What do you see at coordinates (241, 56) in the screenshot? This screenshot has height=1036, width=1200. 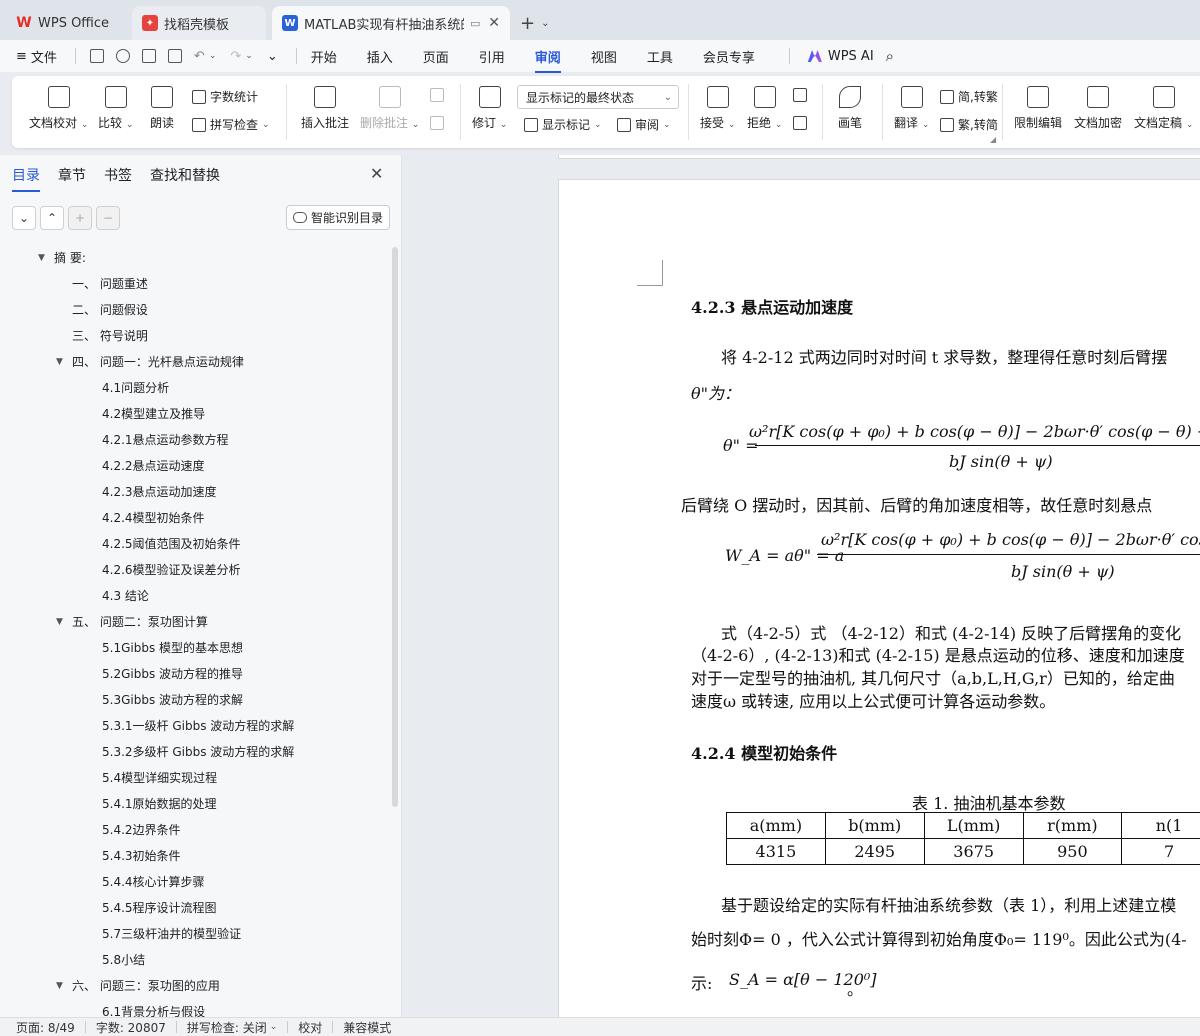 I see `redo-icon: ↷ ⌄` at bounding box center [241, 56].